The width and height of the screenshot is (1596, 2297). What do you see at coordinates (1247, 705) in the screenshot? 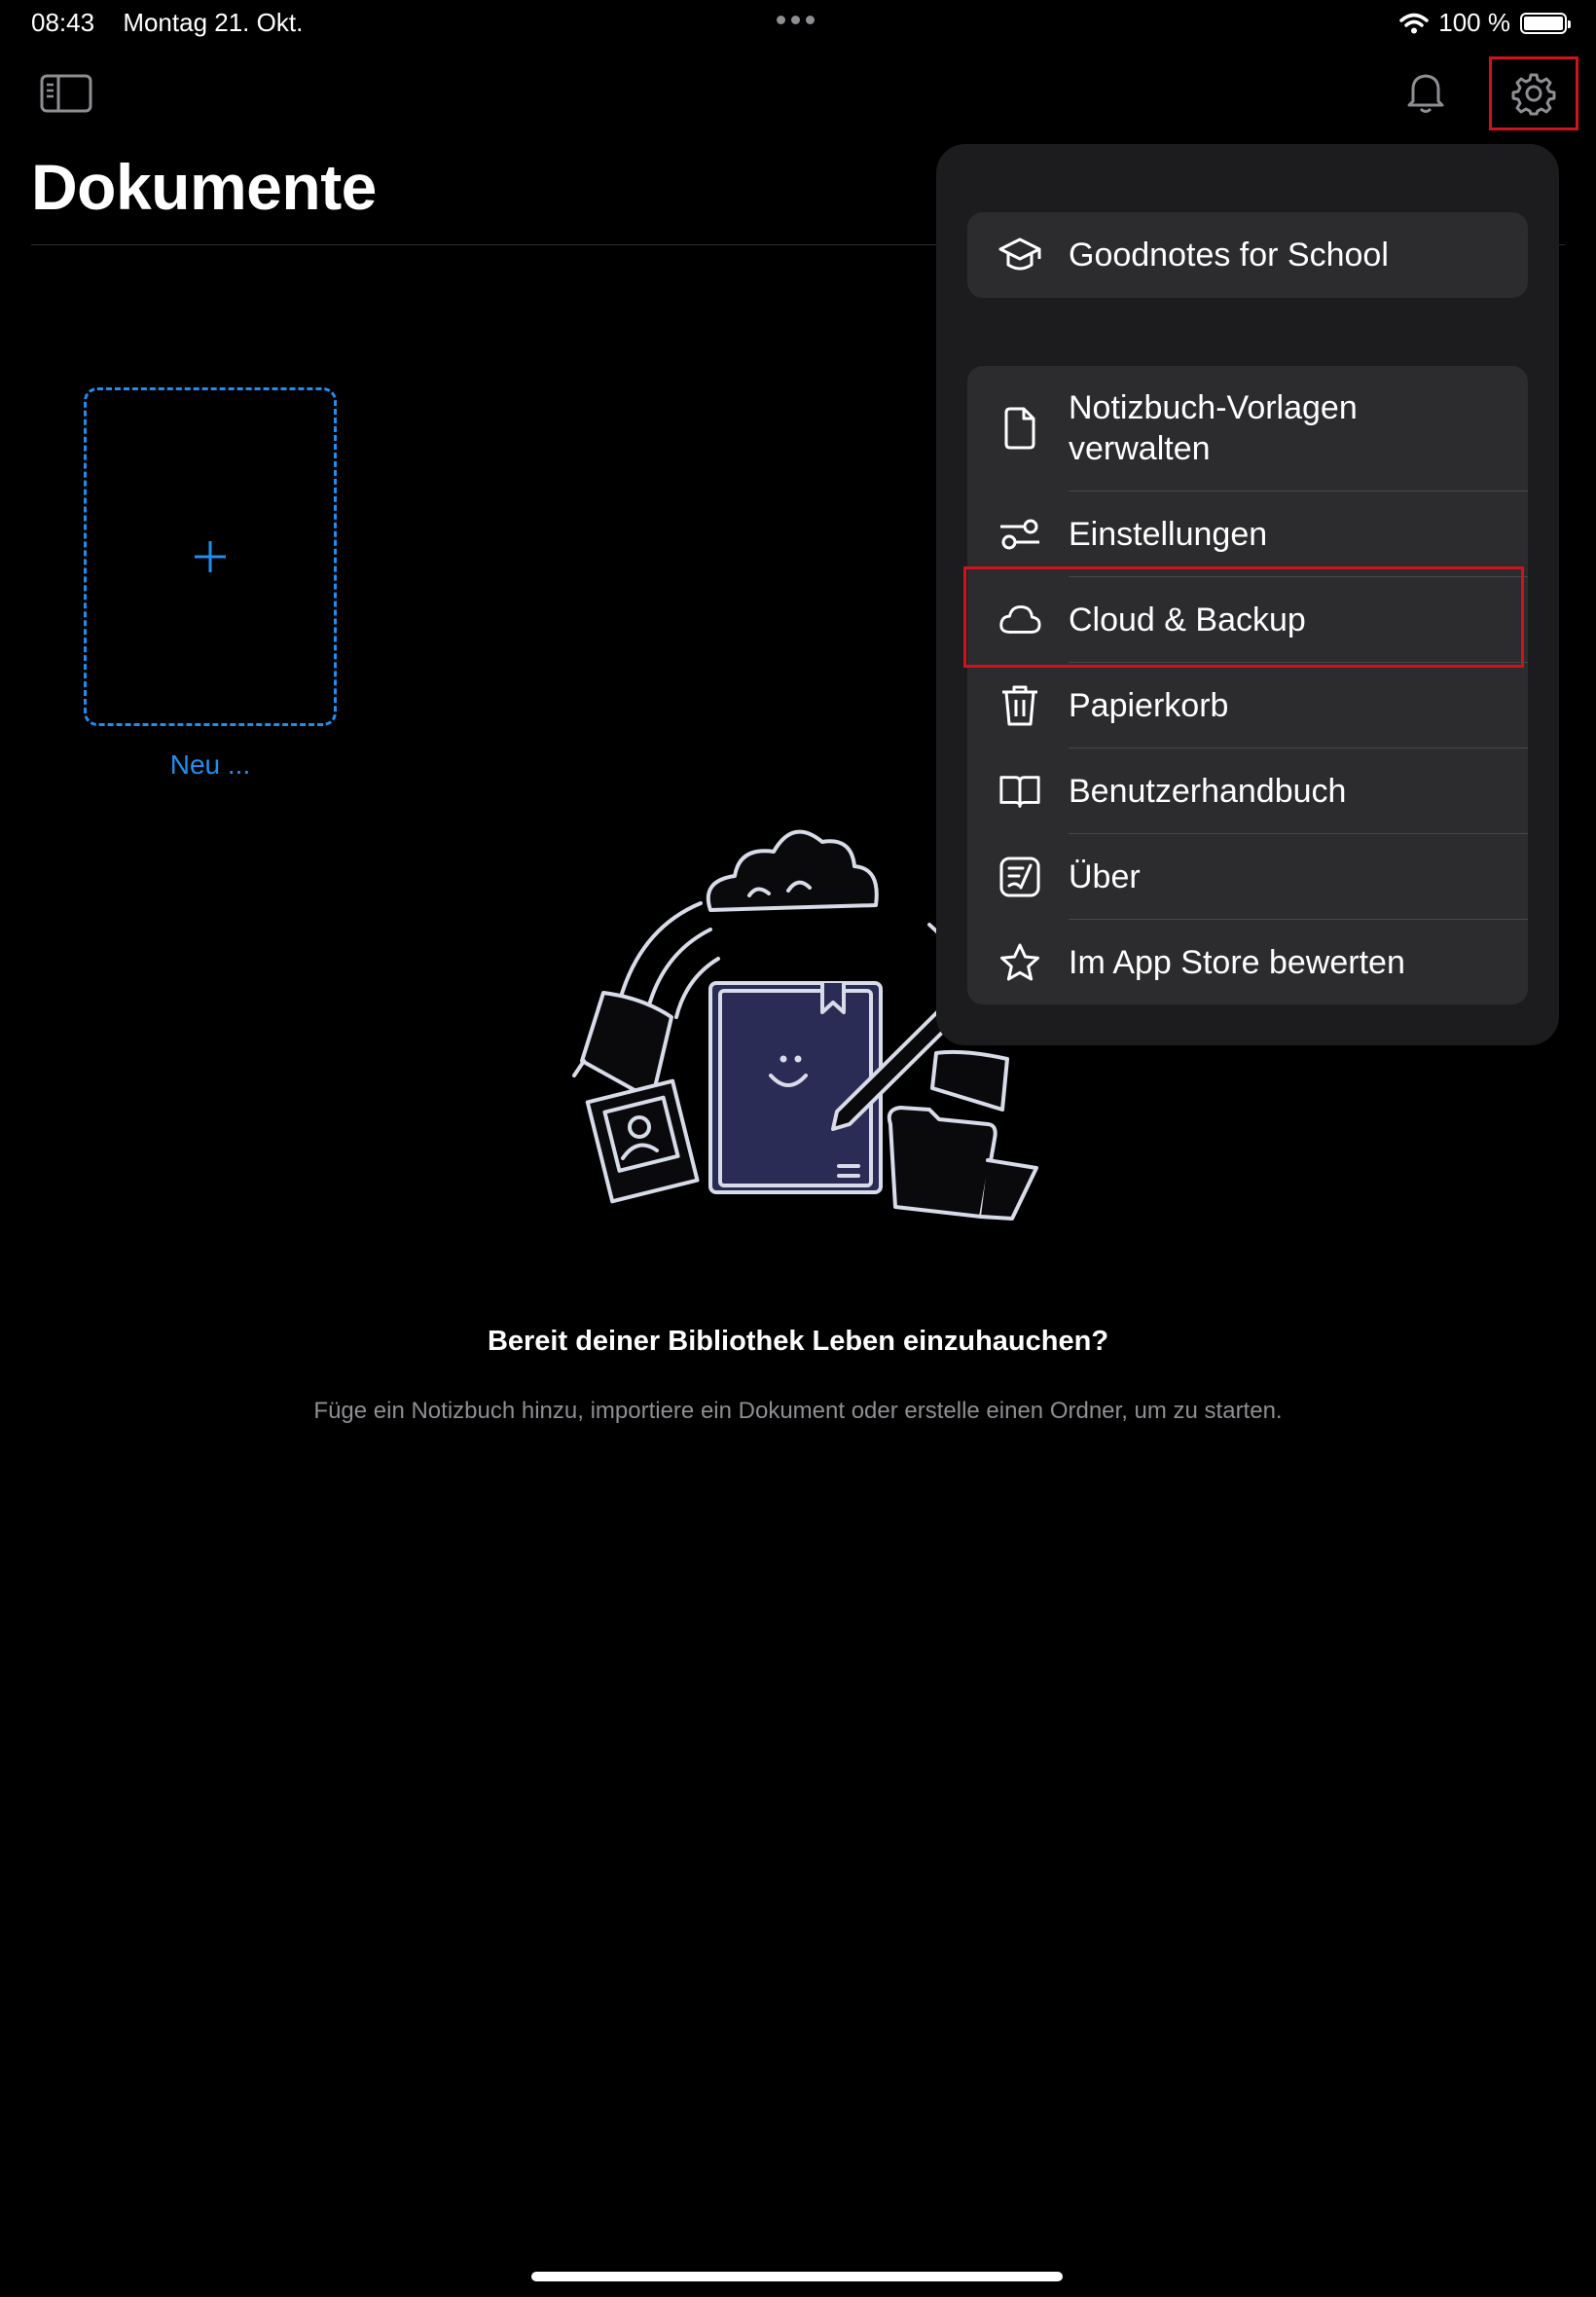
I see `menu-item-trash: Papierkorb` at bounding box center [1247, 705].